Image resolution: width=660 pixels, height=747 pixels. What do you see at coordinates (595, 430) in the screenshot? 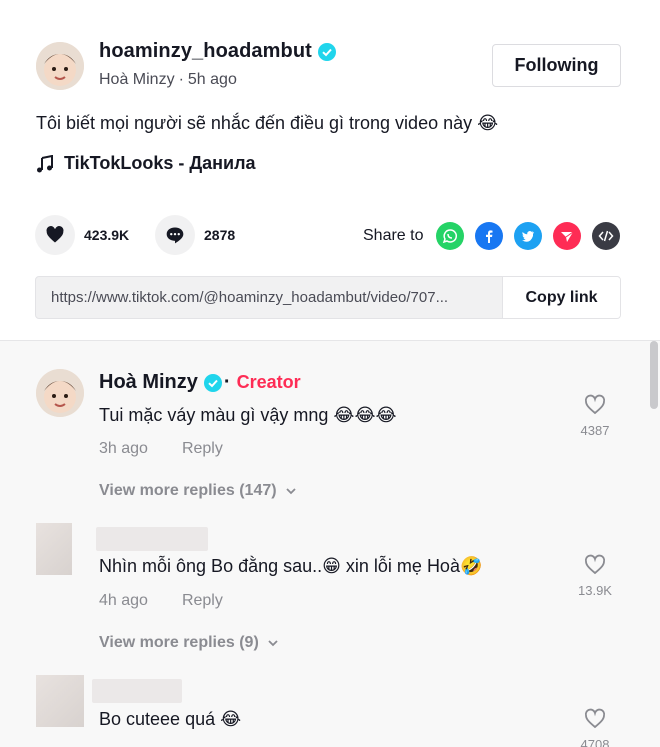
I see `comment-like-count: 4387` at bounding box center [595, 430].